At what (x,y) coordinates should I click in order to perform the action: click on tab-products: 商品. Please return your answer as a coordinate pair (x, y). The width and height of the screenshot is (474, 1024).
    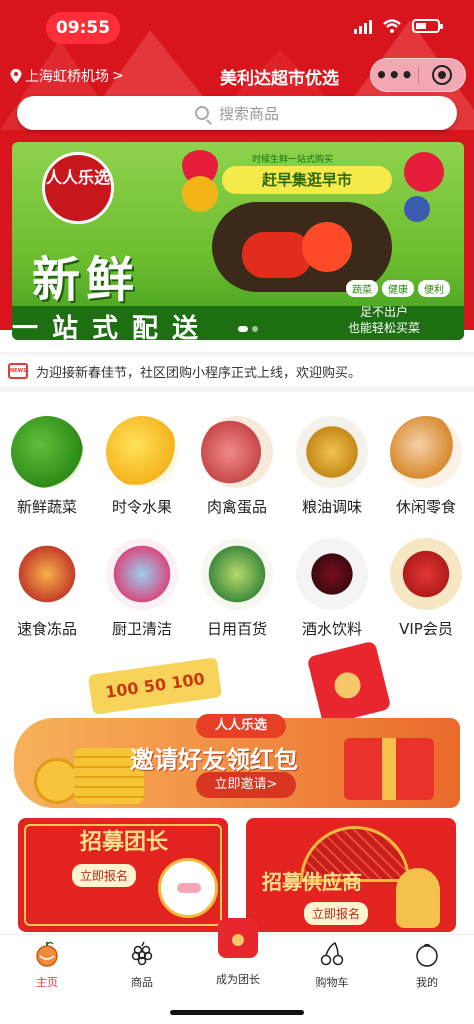
    Looking at the image, I should click on (142, 965).